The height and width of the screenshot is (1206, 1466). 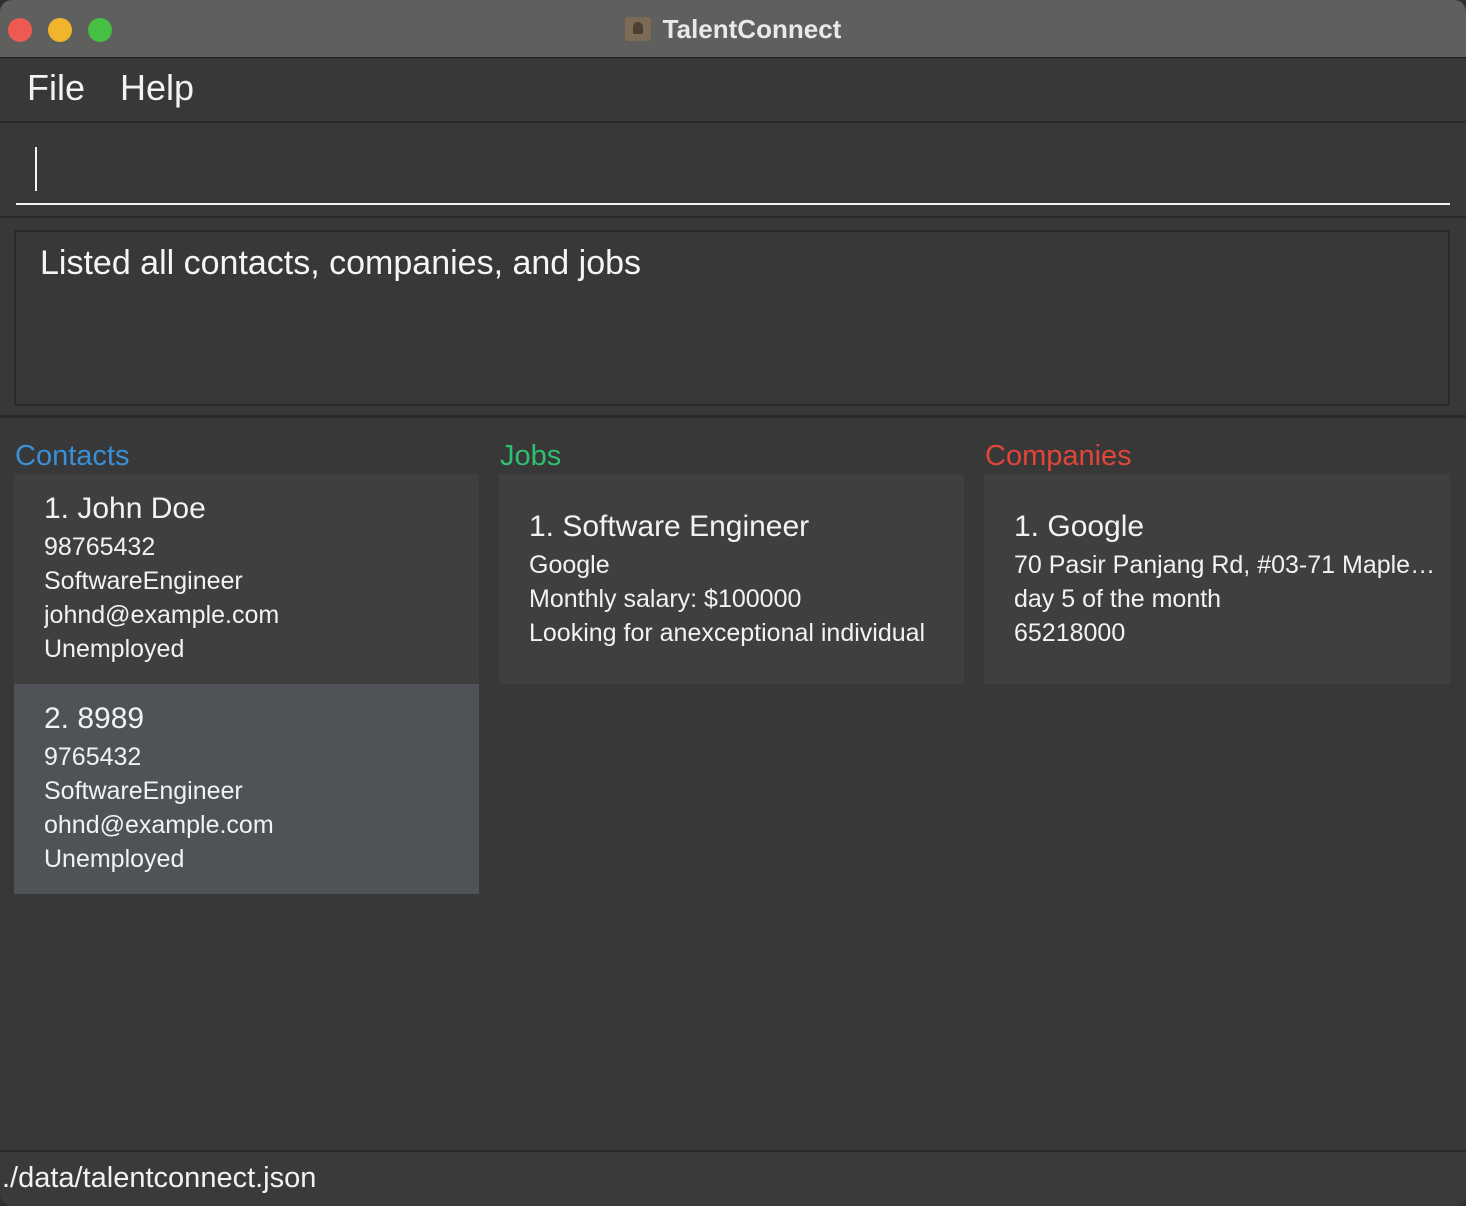 I want to click on company-name: 1. Google, so click(x=1079, y=526).